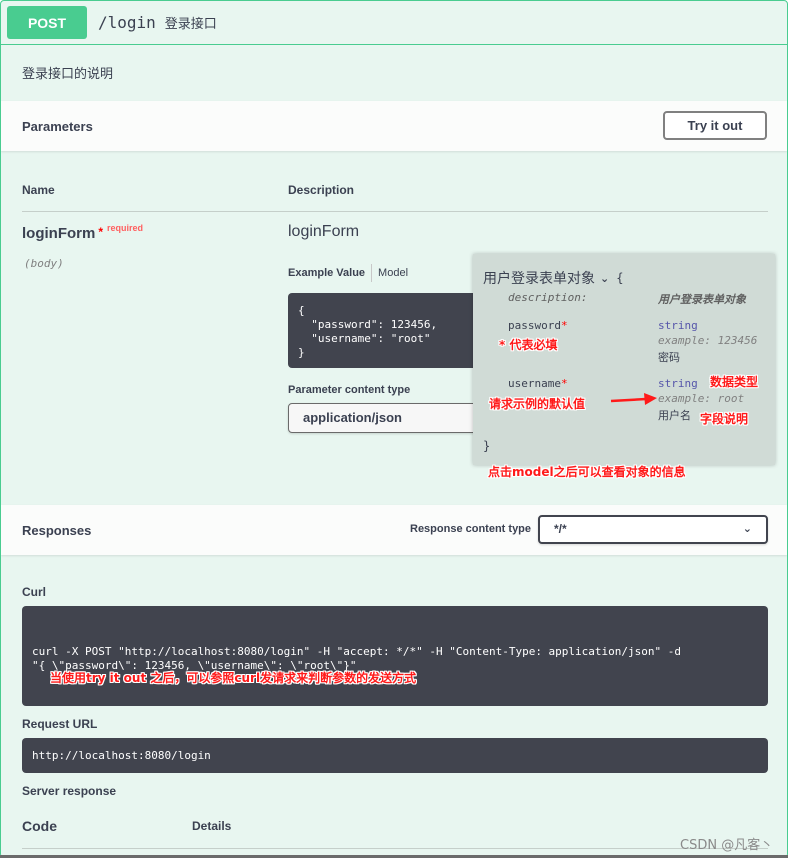 The image size is (788, 858). Describe the element at coordinates (60, 724) in the screenshot. I see `request-url-label: Request URL` at that location.